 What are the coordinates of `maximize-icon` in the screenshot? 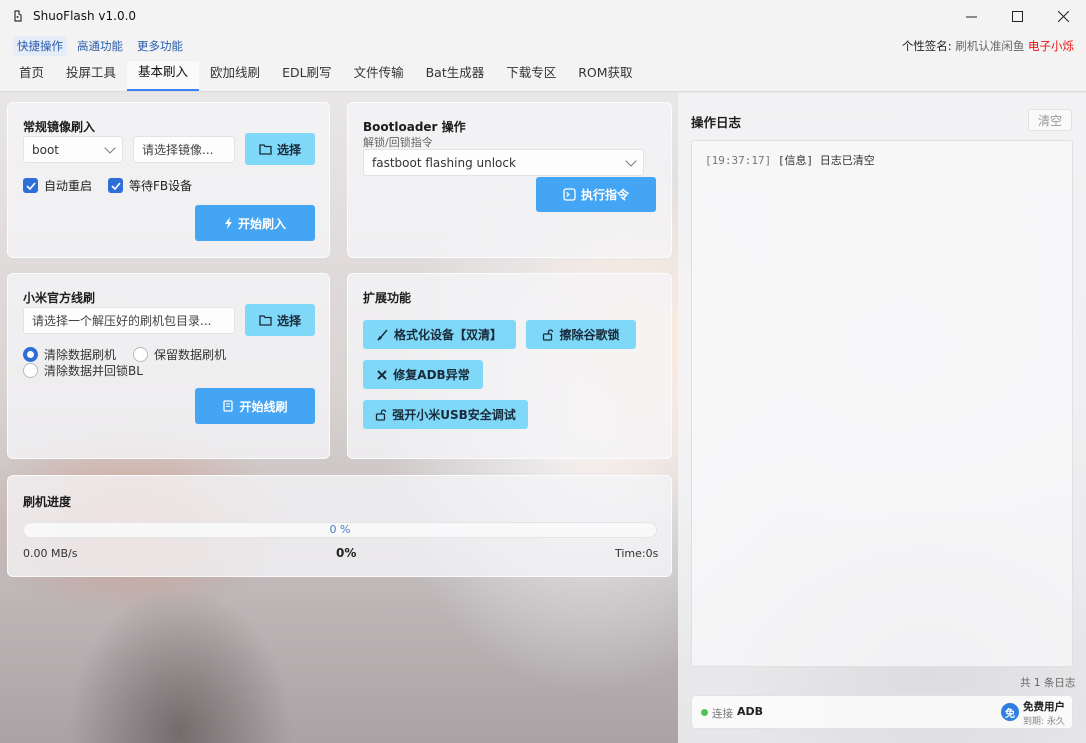 It's located at (1017, 16).